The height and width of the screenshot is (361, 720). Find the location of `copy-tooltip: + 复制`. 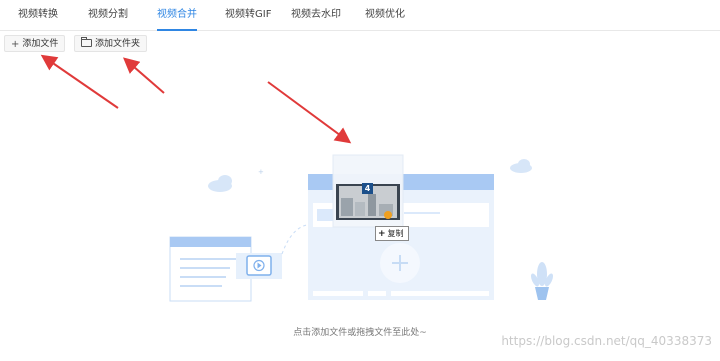

copy-tooltip: + 复制 is located at coordinates (392, 233).